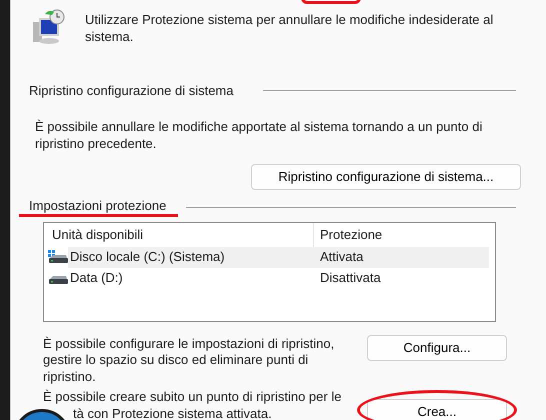 The width and height of the screenshot is (546, 420). What do you see at coordinates (131, 91) in the screenshot?
I see `section-title: Ripristino configurazione di sistema` at bounding box center [131, 91].